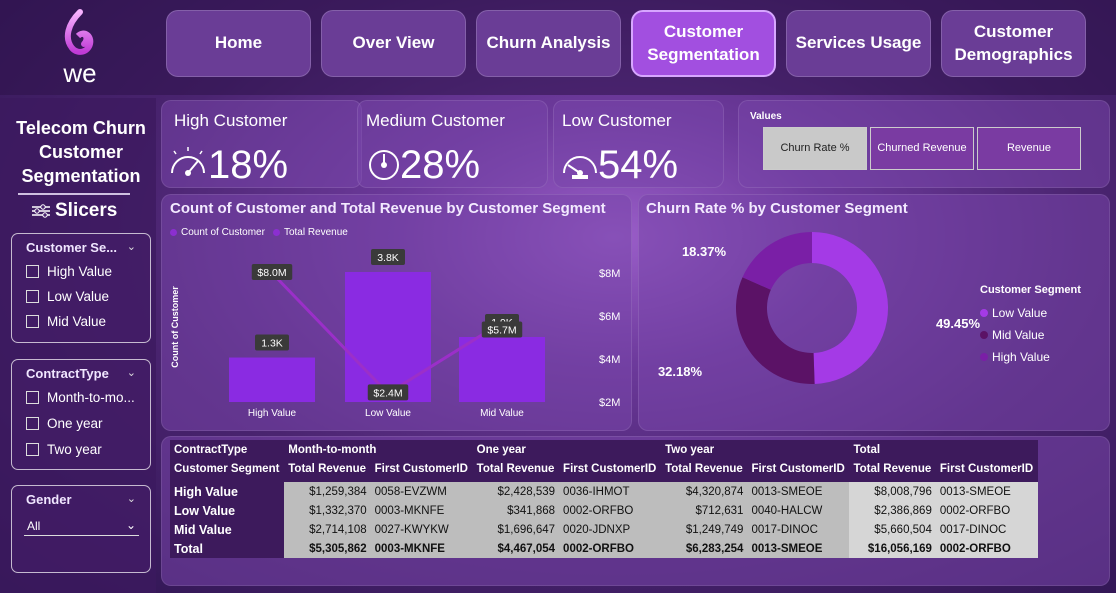 Image resolution: width=1116 pixels, height=593 pixels. What do you see at coordinates (680, 371) in the screenshot?
I see `slice-data-label: 32.18%` at bounding box center [680, 371].